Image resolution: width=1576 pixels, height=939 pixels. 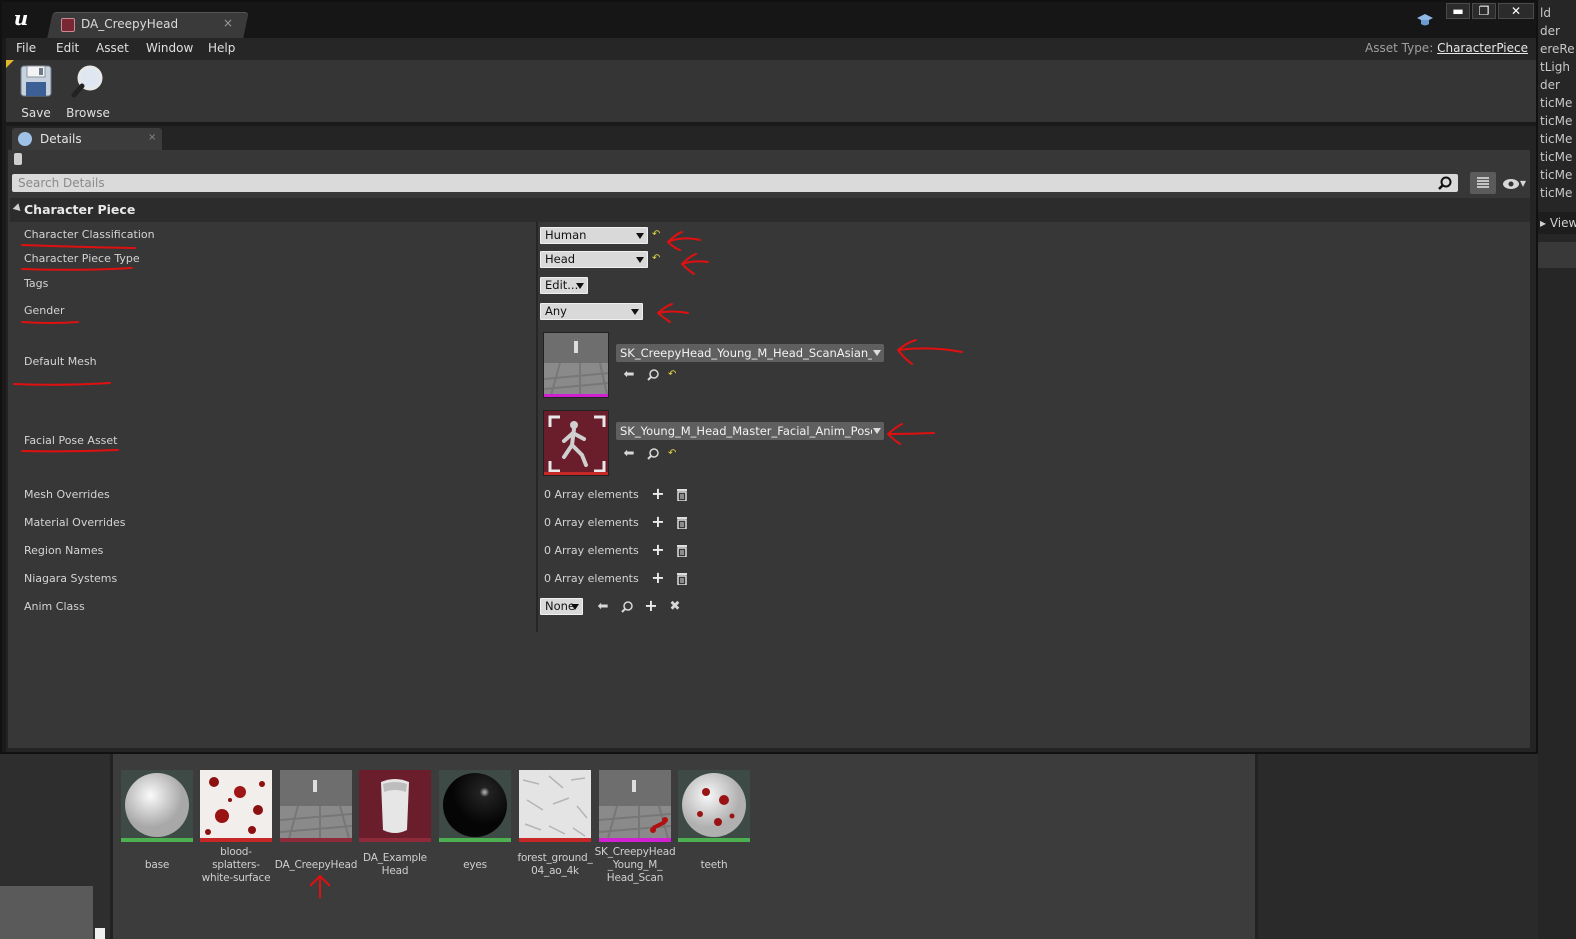 What do you see at coordinates (87, 139) in the screenshot?
I see `tab-details: Details ×` at bounding box center [87, 139].